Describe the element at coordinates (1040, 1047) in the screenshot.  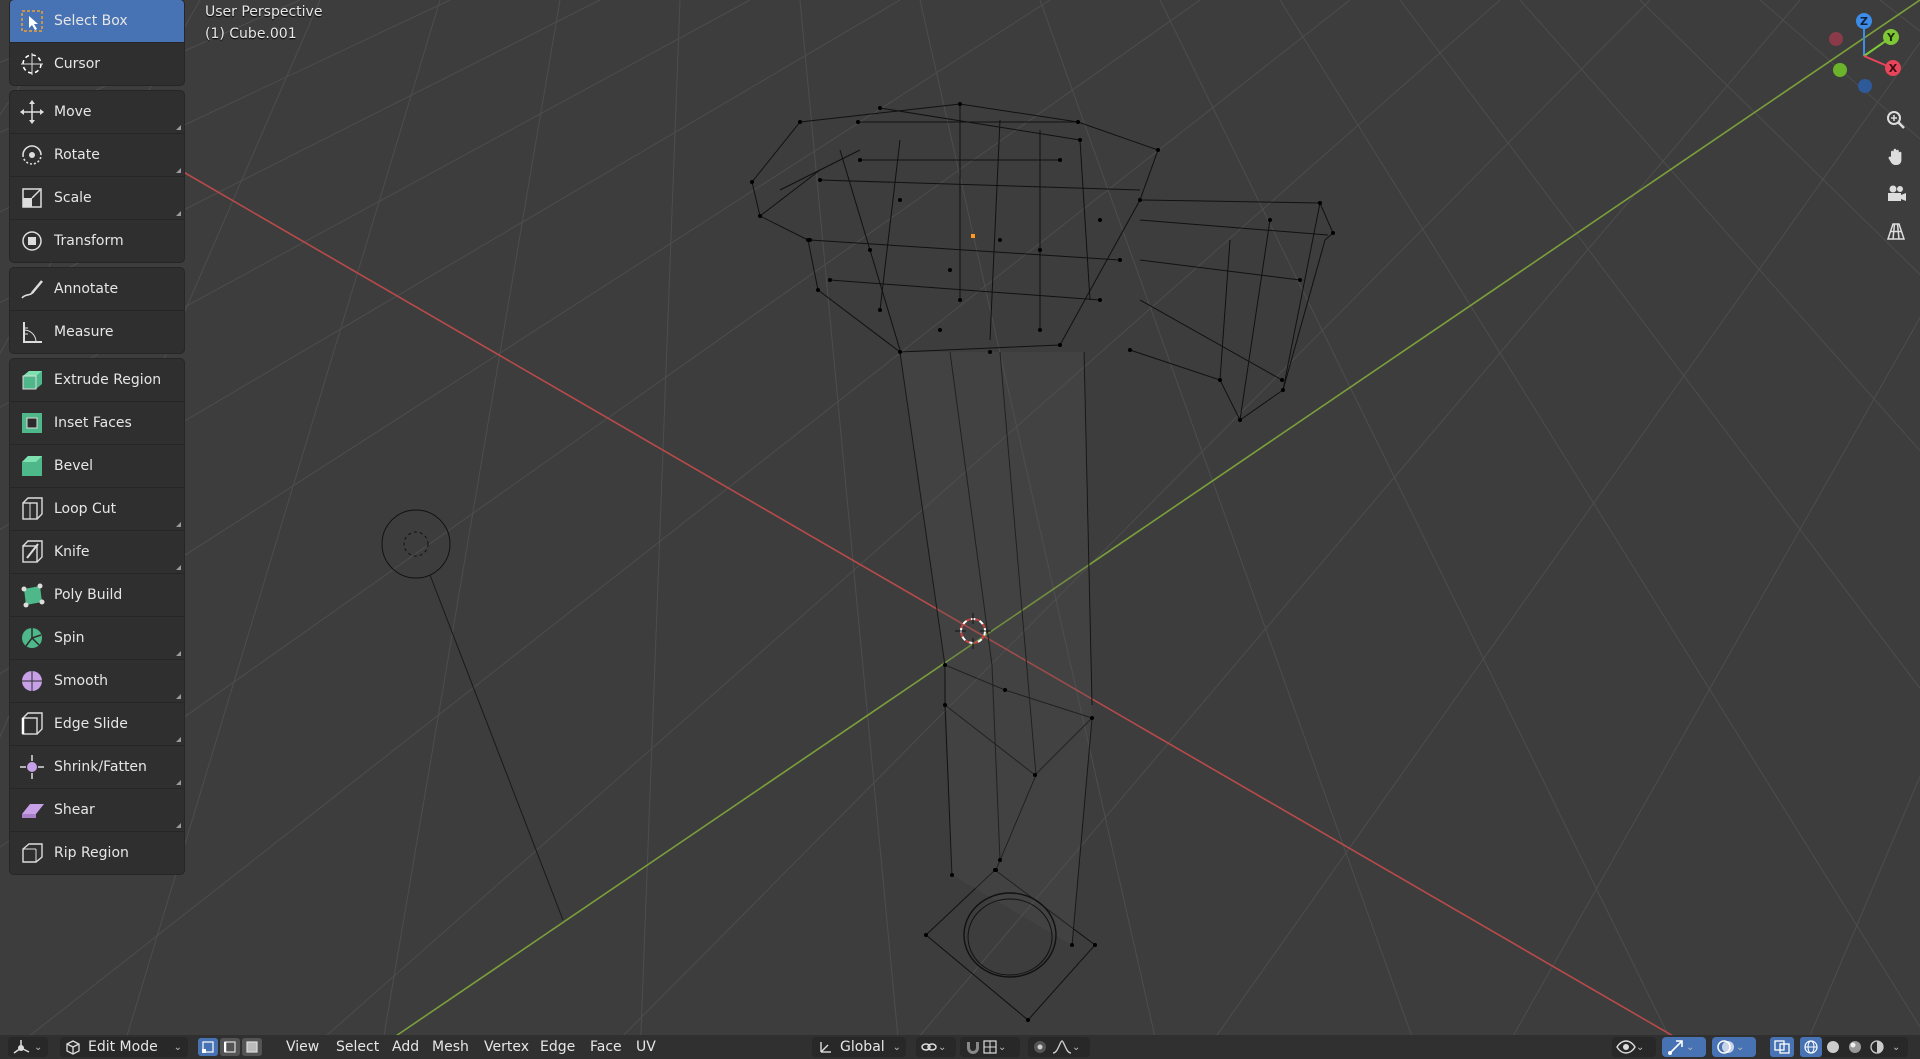
I see `proportional-edit-icon` at that location.